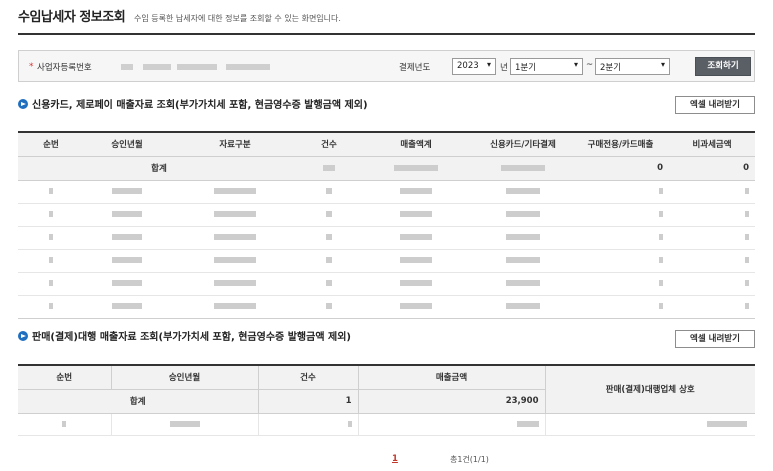 The width and height of the screenshot is (773, 471). I want to click on col-header: 신용카드/기타결제, so click(523, 144).